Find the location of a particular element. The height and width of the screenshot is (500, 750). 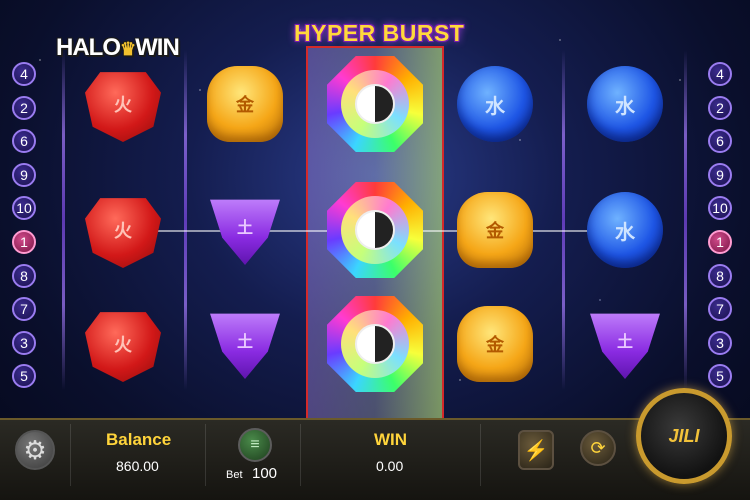

win-label: WIN is located at coordinates (391, 439).